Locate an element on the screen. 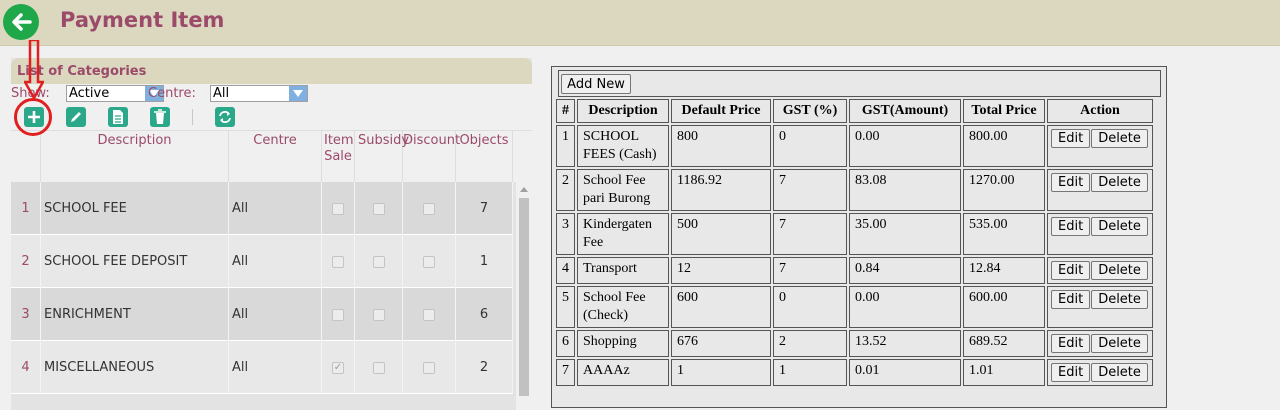 The image size is (1280, 410). row-default-price: 500 is located at coordinates (721, 234).